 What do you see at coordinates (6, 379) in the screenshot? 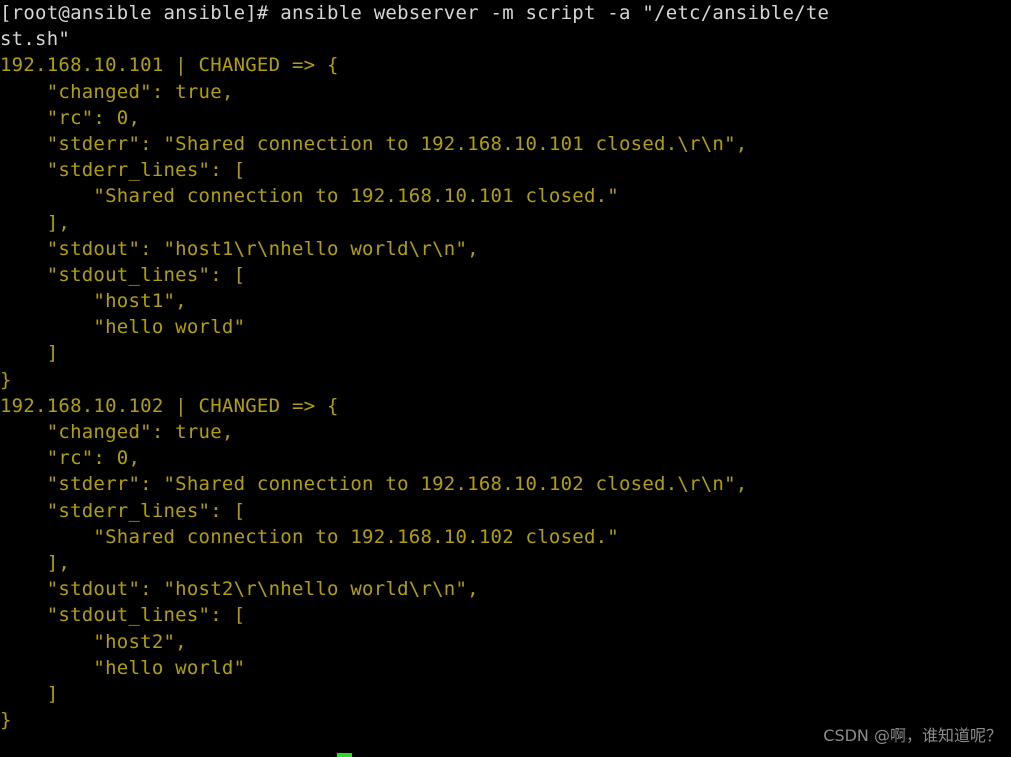
I see `terminal-line: }` at bounding box center [6, 379].